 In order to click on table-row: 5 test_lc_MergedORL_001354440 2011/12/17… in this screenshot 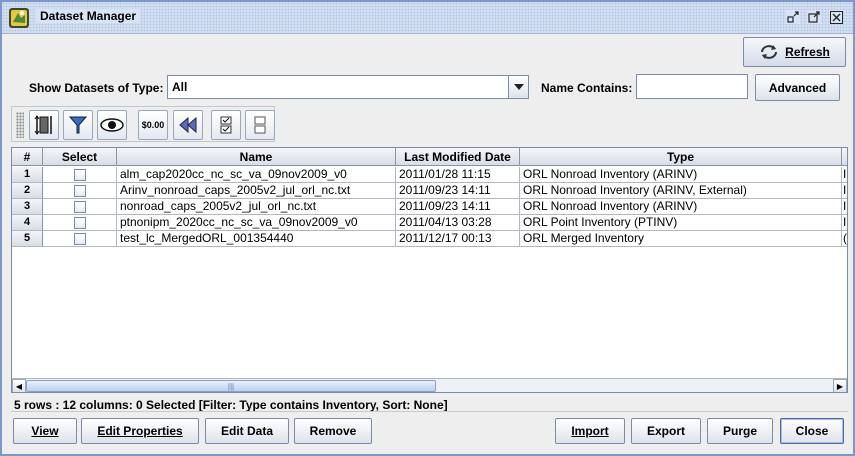, I will do `click(429, 239)`.